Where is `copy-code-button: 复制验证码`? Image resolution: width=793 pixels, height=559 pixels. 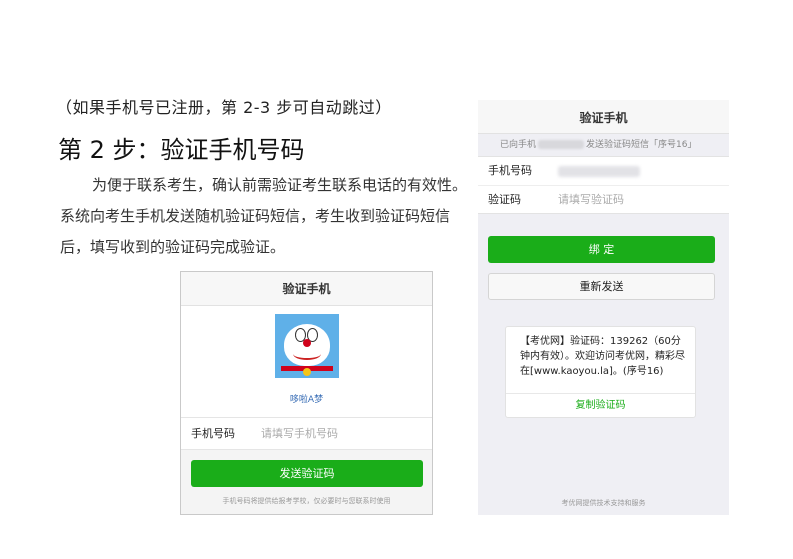
copy-code-button: 复制验证码 is located at coordinates (600, 405).